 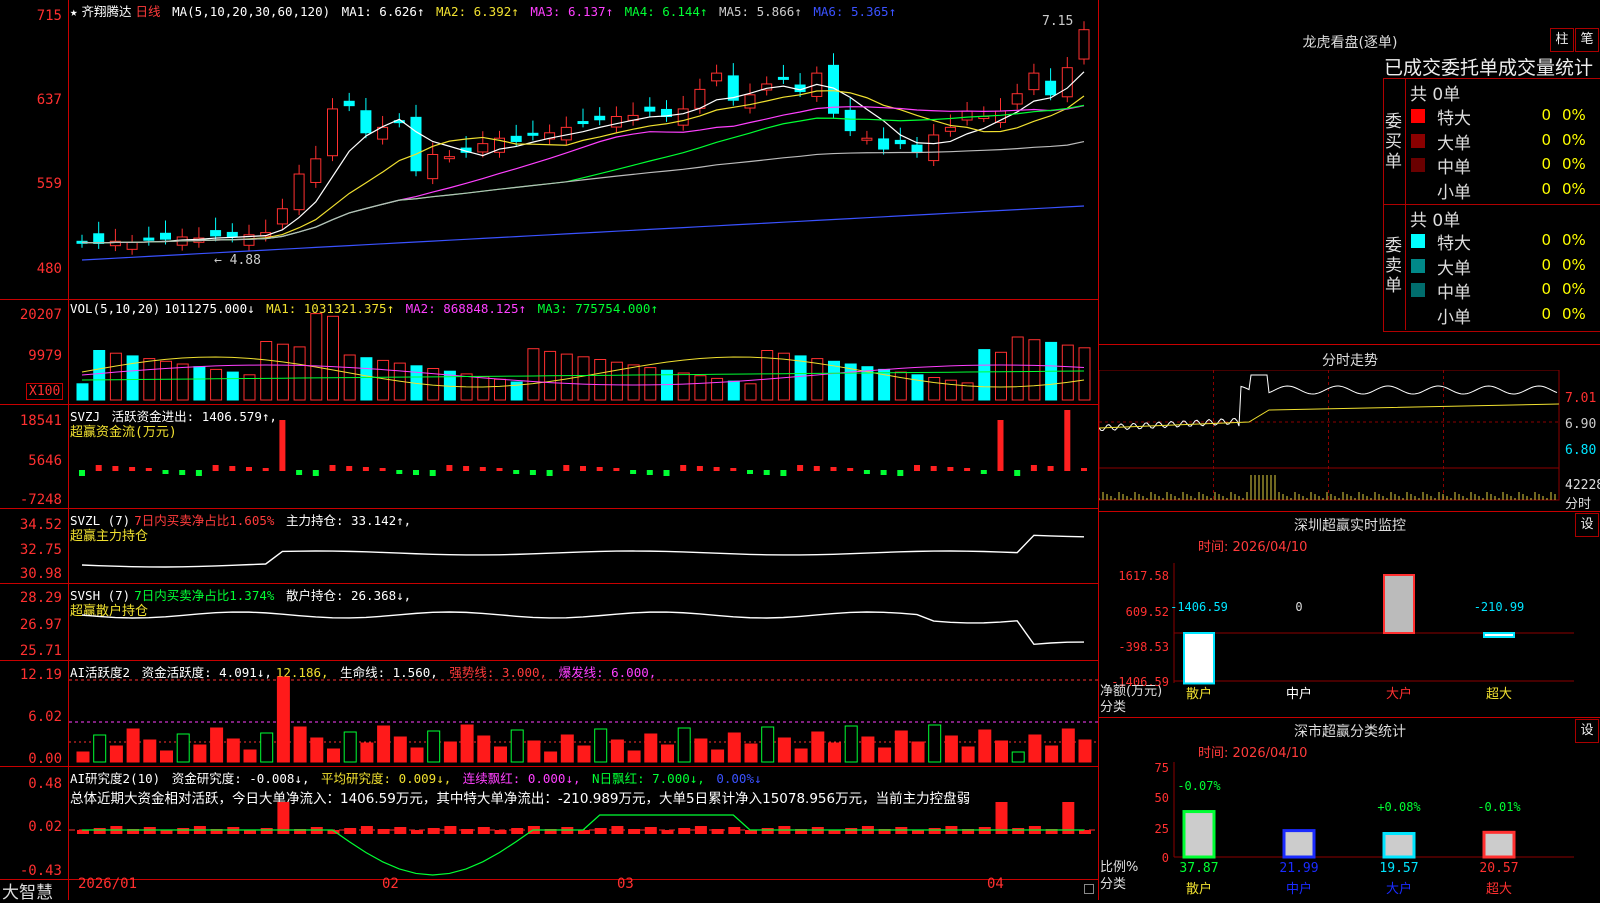 I want to click on svzl-tick: 34.52, so click(x=40, y=525).